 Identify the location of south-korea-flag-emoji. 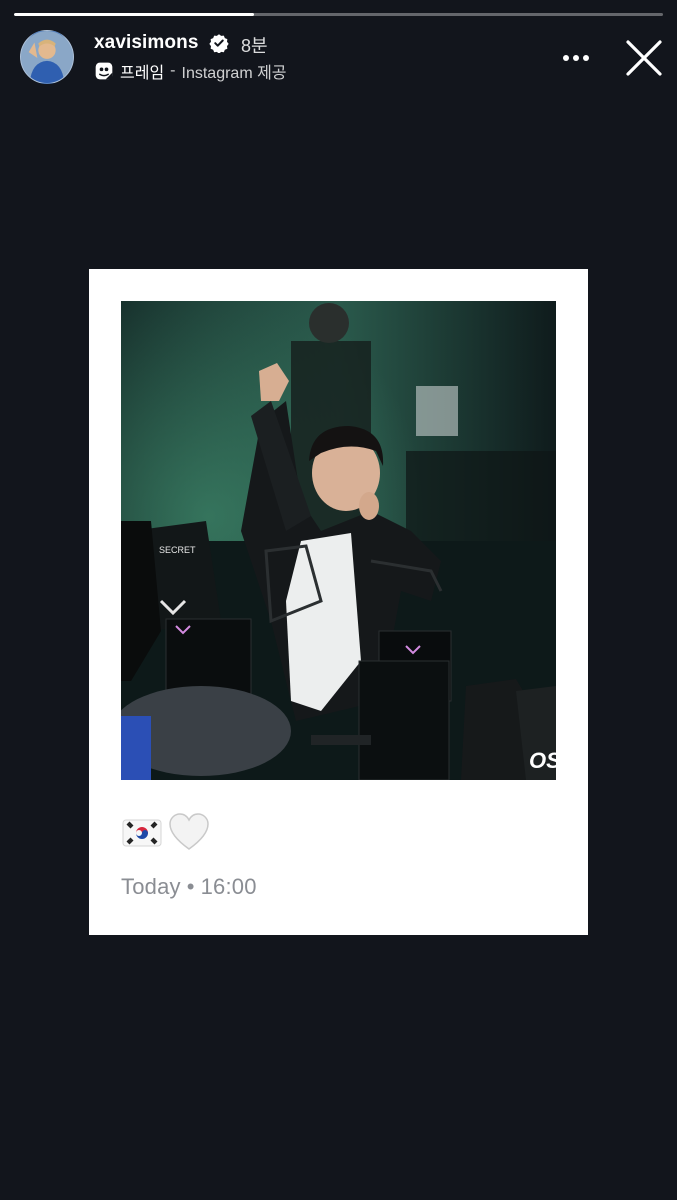
(142, 833).